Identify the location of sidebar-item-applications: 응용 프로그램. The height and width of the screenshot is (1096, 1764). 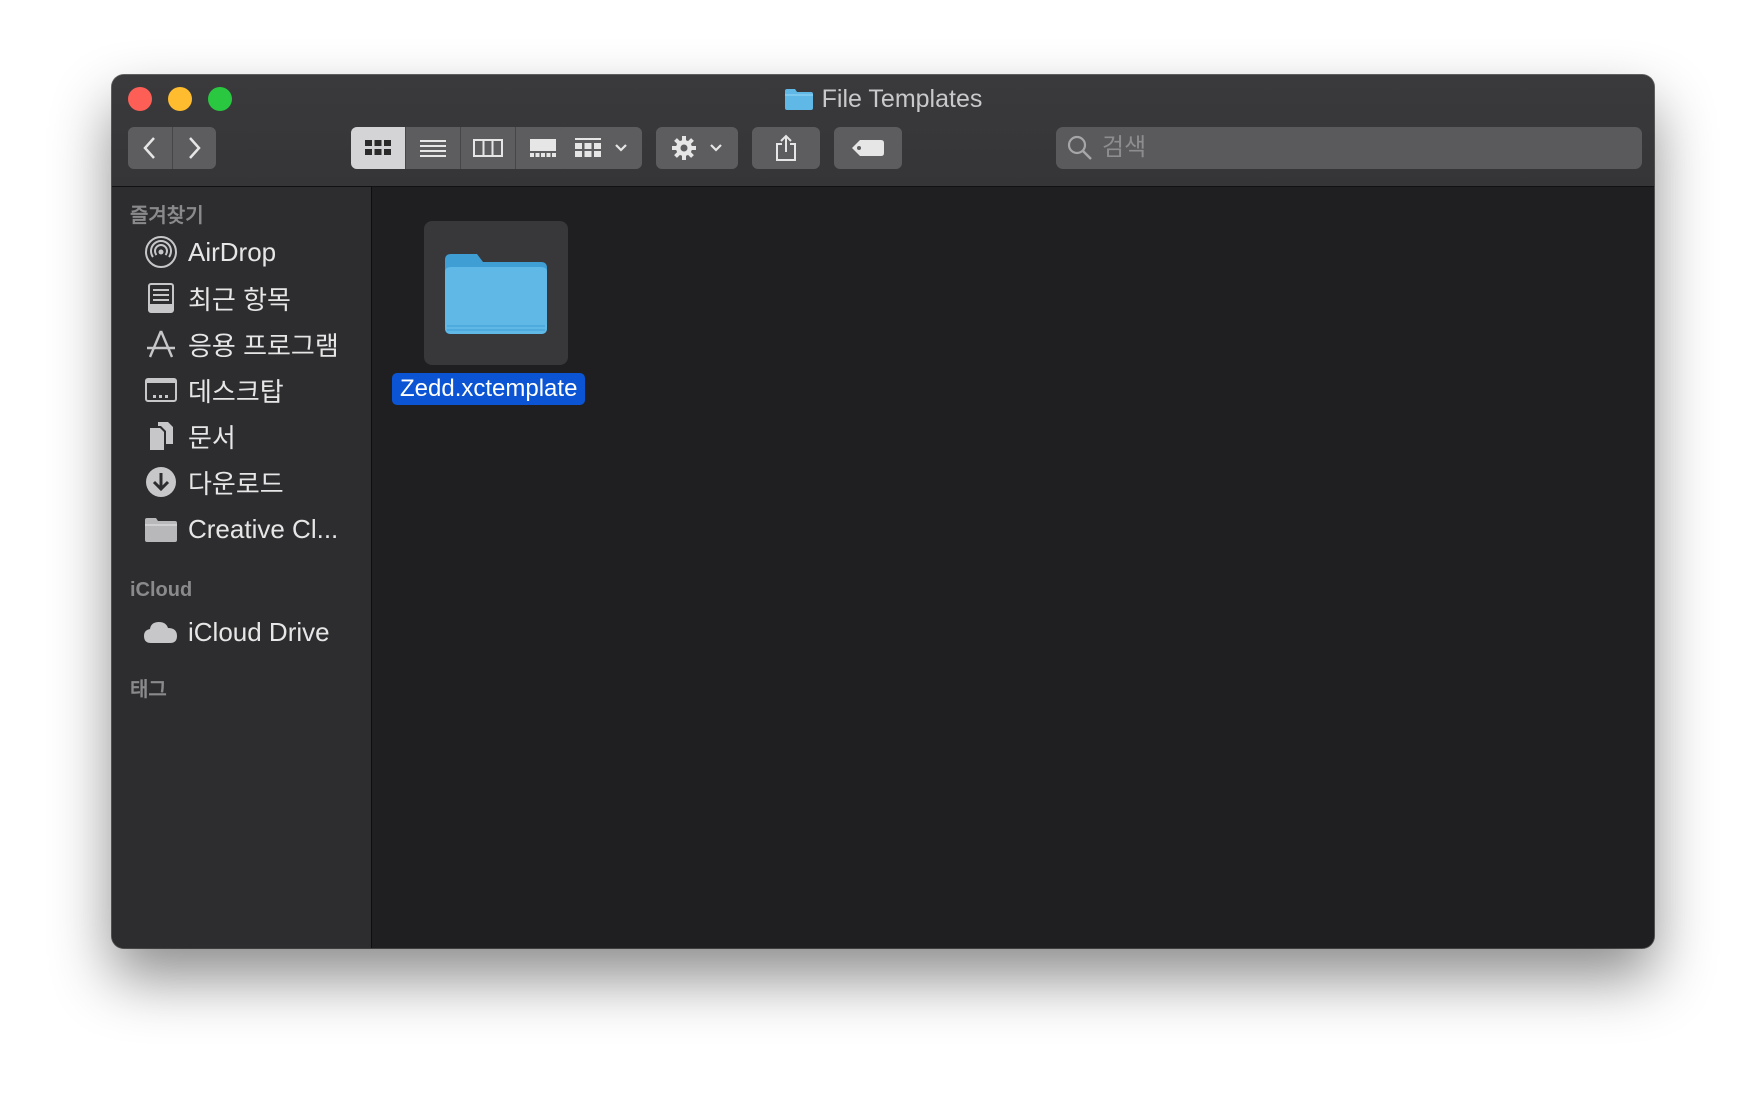
(240, 344).